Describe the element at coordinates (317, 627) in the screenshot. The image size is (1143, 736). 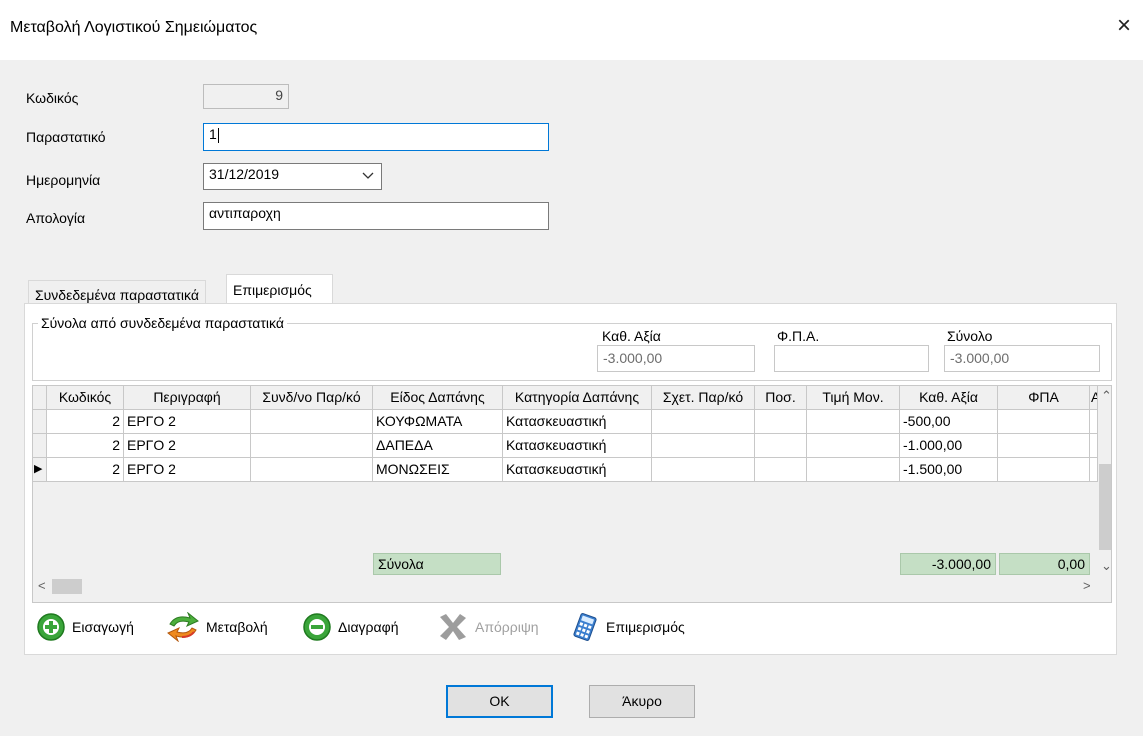
I see `minus-circle-icon` at that location.